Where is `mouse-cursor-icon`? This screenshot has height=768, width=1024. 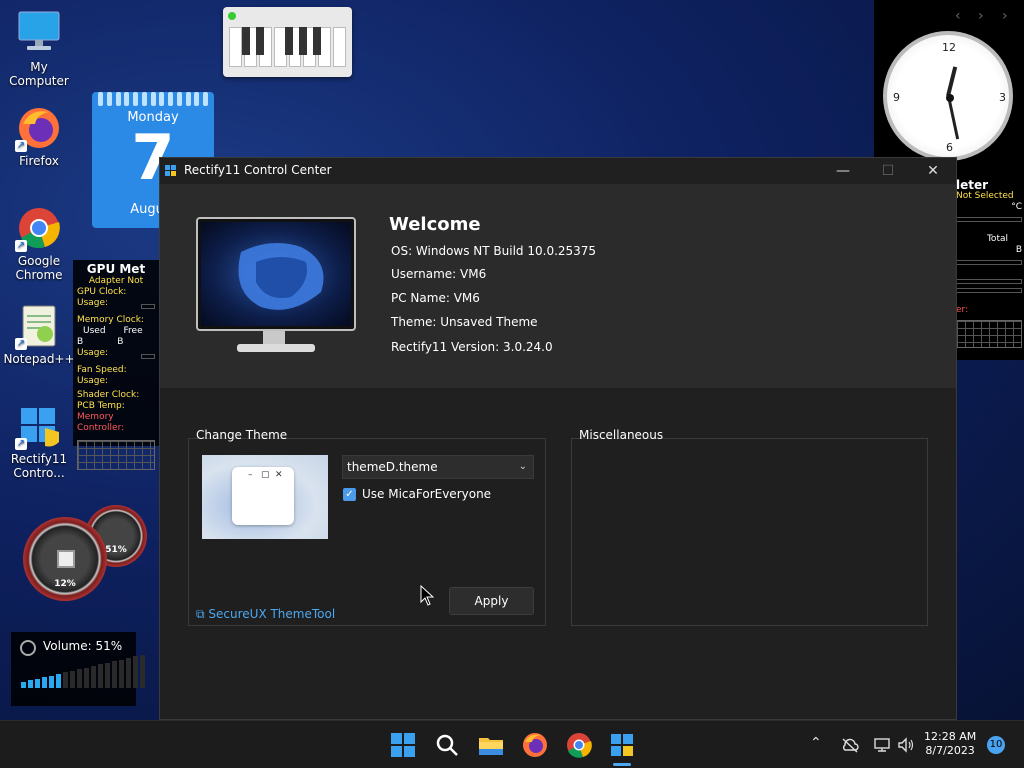 mouse-cursor-icon is located at coordinates (427, 595).